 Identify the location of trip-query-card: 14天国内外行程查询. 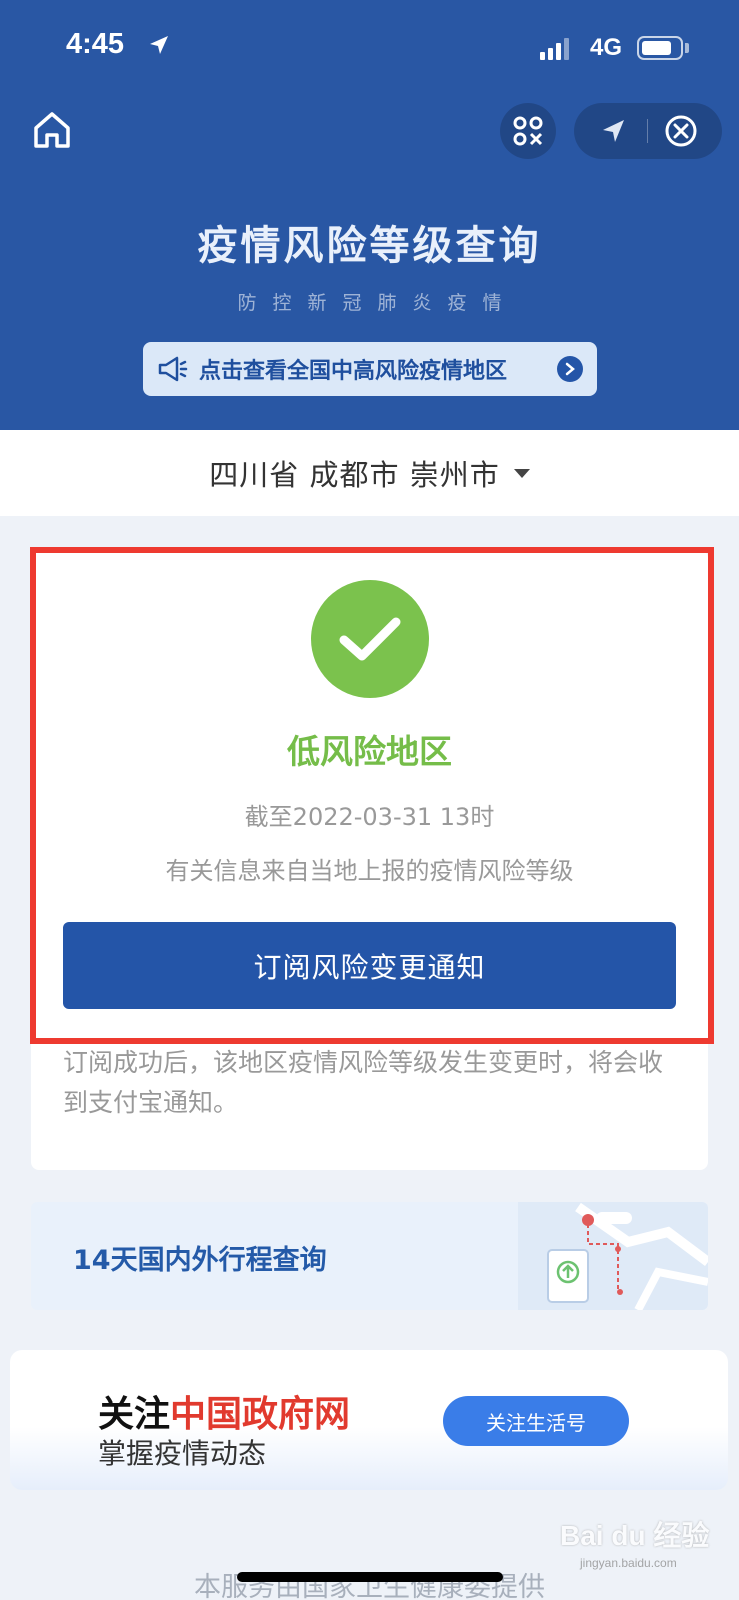
(369, 1256).